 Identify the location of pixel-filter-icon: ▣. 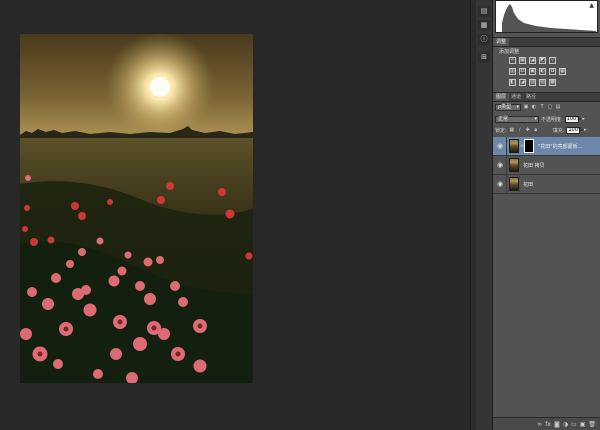
(526, 107).